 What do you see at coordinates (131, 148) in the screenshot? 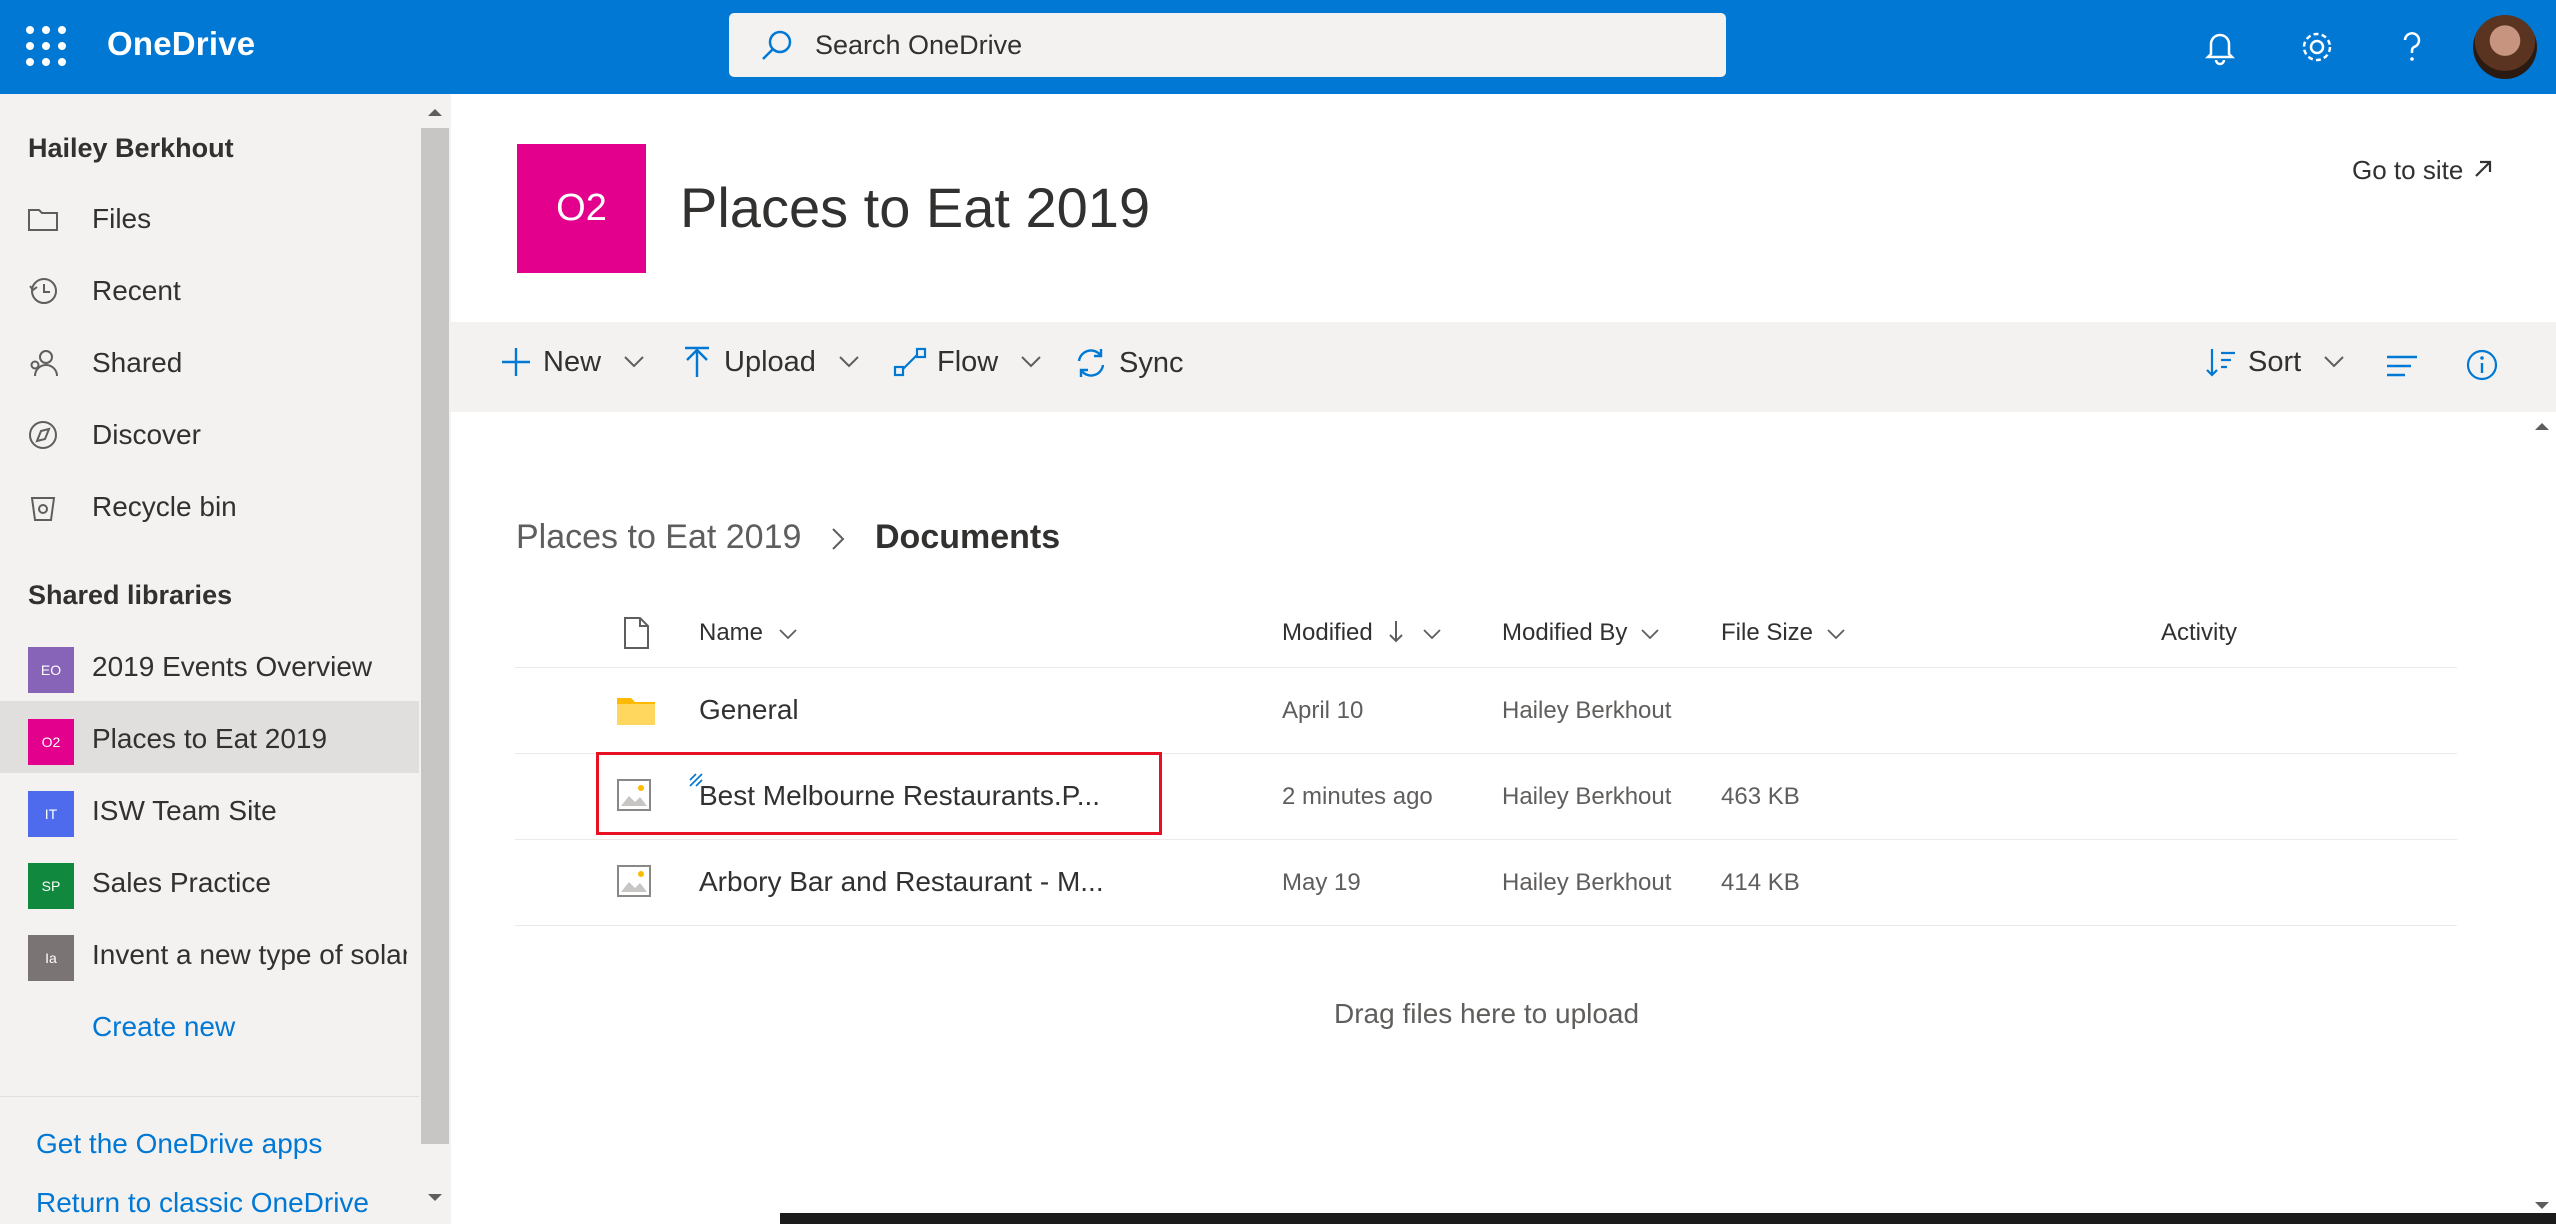
I see `user-name: Hailey Berkhout` at bounding box center [131, 148].